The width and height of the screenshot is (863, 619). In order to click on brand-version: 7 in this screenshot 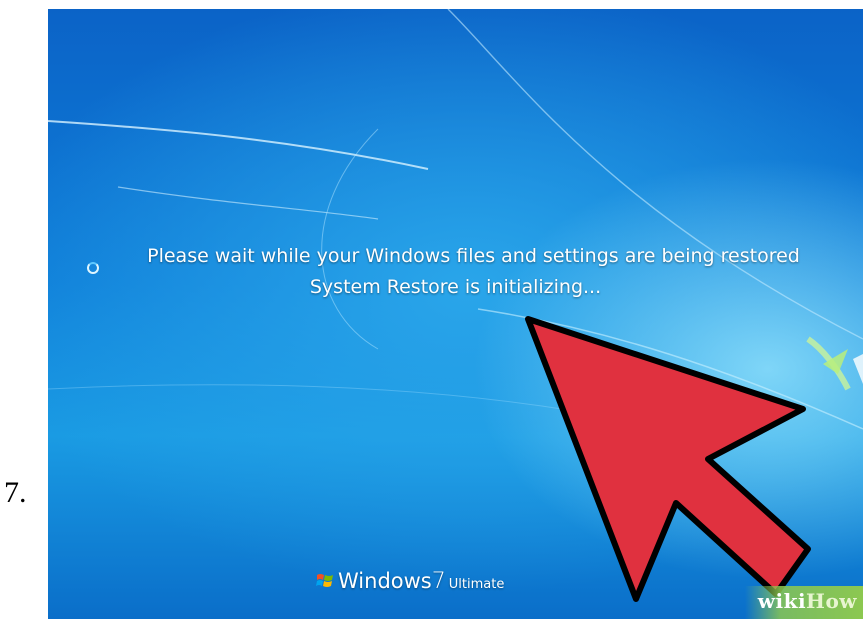, I will do `click(438, 581)`.